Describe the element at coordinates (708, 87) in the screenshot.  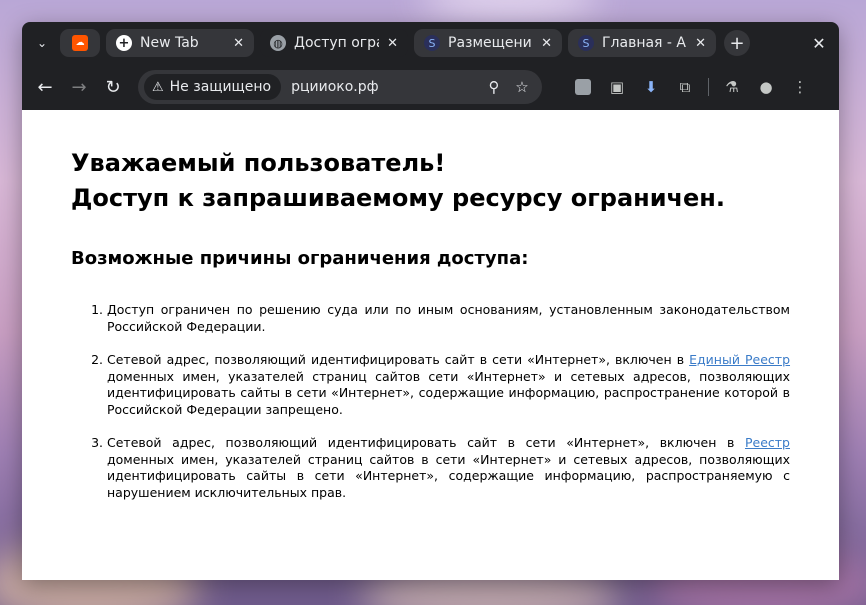
I see `toolbar-divider` at that location.